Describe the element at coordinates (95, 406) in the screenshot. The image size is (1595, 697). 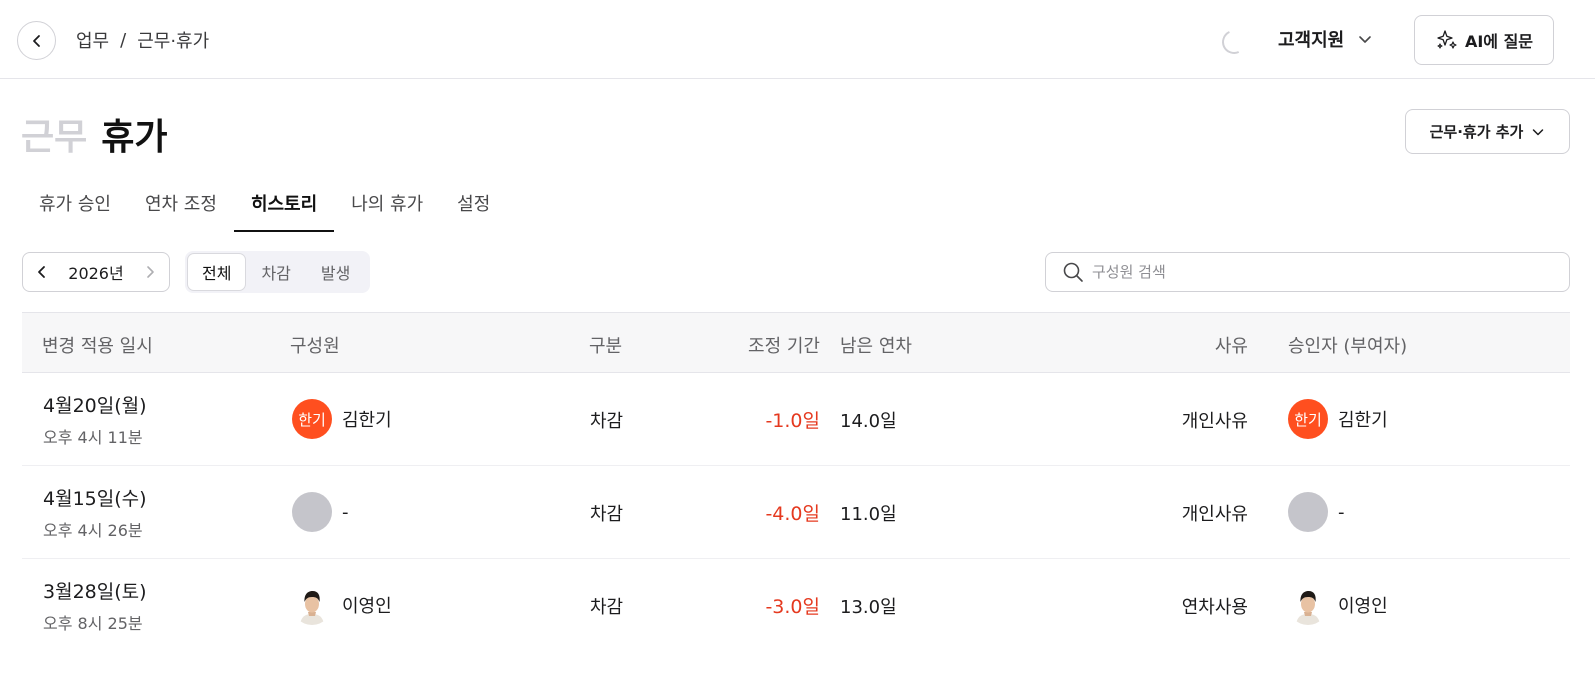
I see `row-date: 4월20일(월)` at that location.